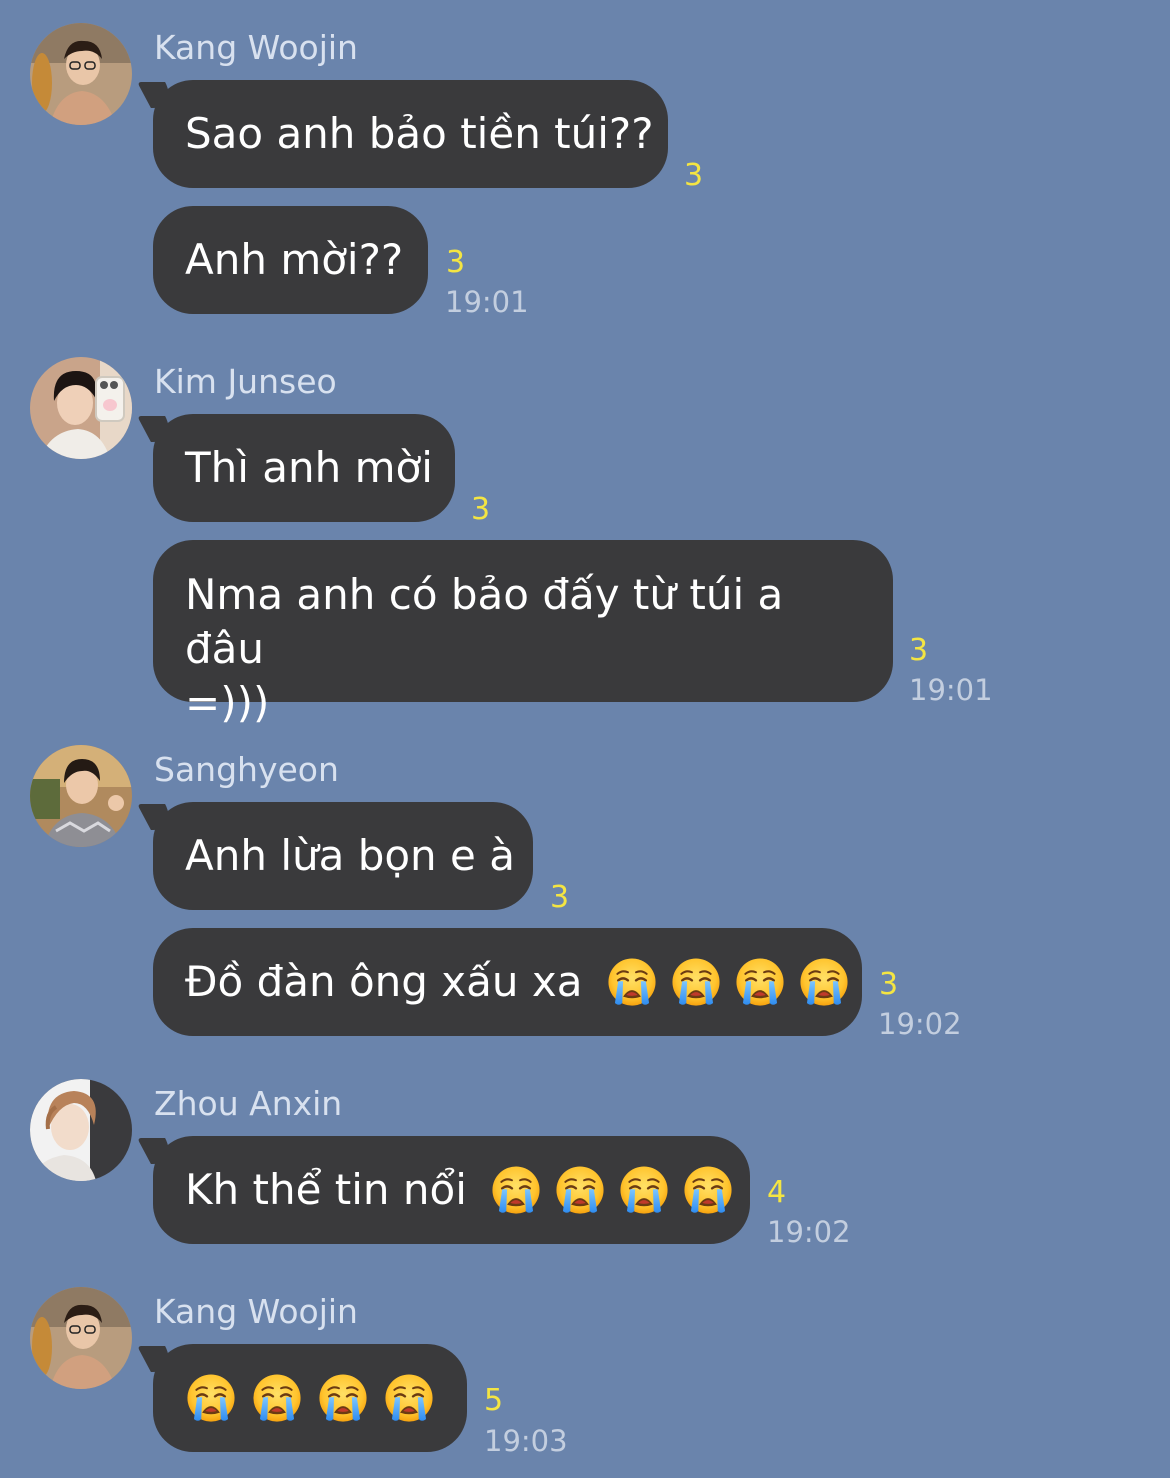  I want to click on message-text: Anh lừa bọn e à, so click(350, 855).